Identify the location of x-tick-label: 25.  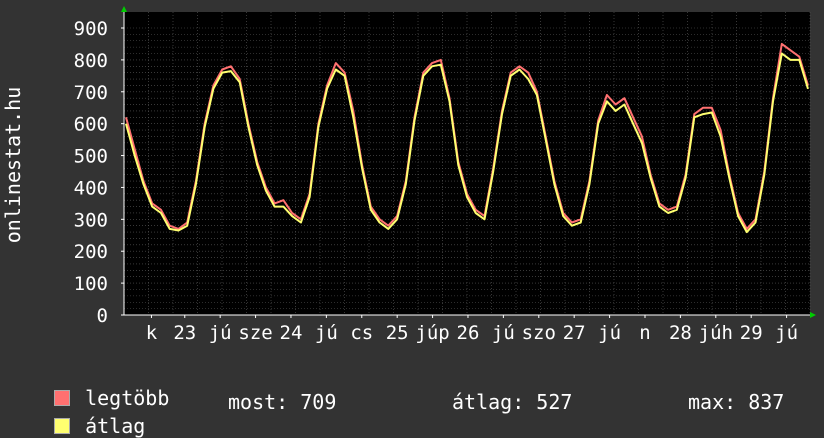
(397, 333).